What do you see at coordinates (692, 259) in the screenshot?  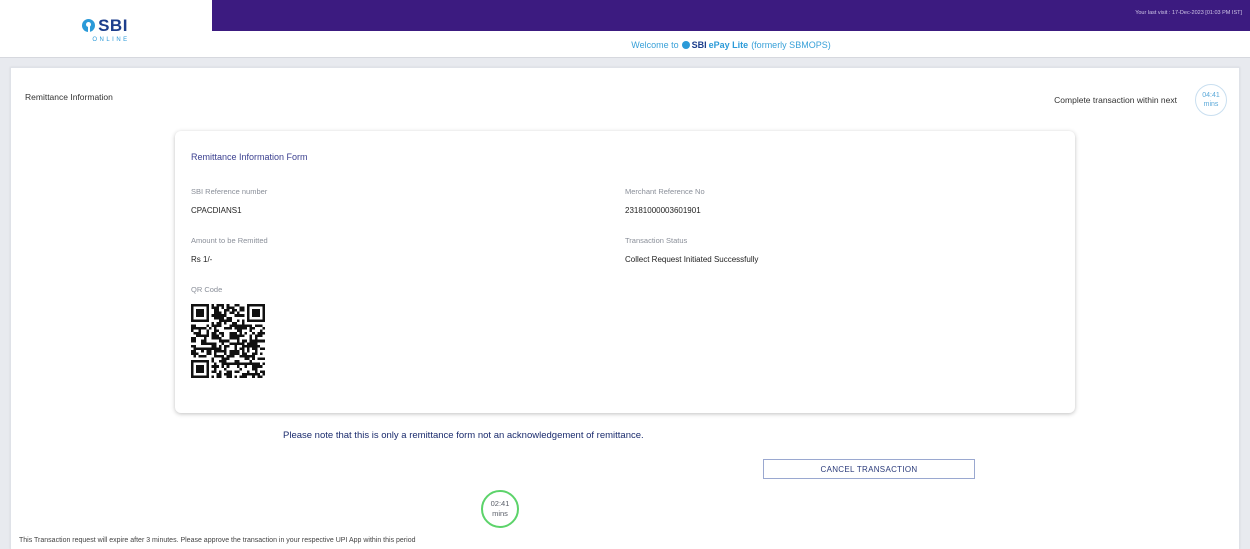 I see `transaction-status-value: Collect Request Initiated Successfully` at bounding box center [692, 259].